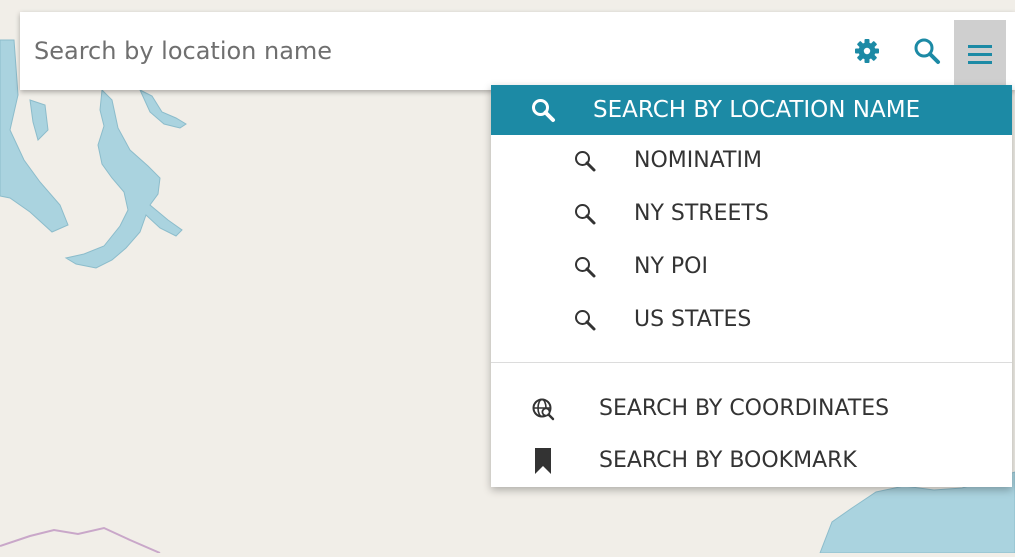 This screenshot has width=1015, height=557. I want to click on bookmark-icon, so click(543, 461).